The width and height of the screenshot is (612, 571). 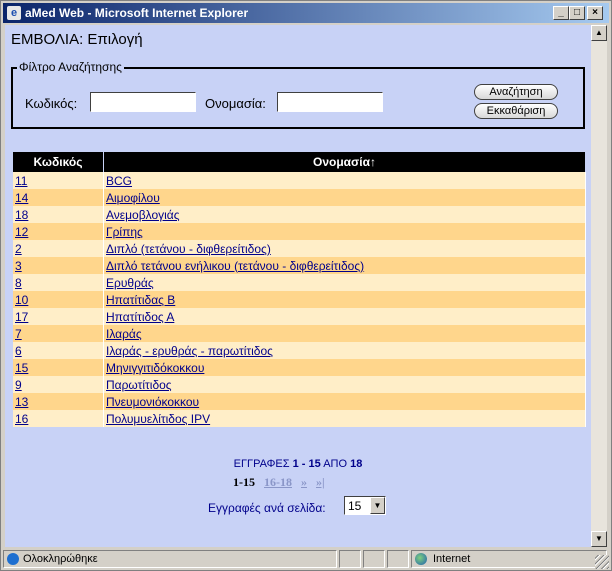 I want to click on row-code-link: 17, so click(x=21, y=317).